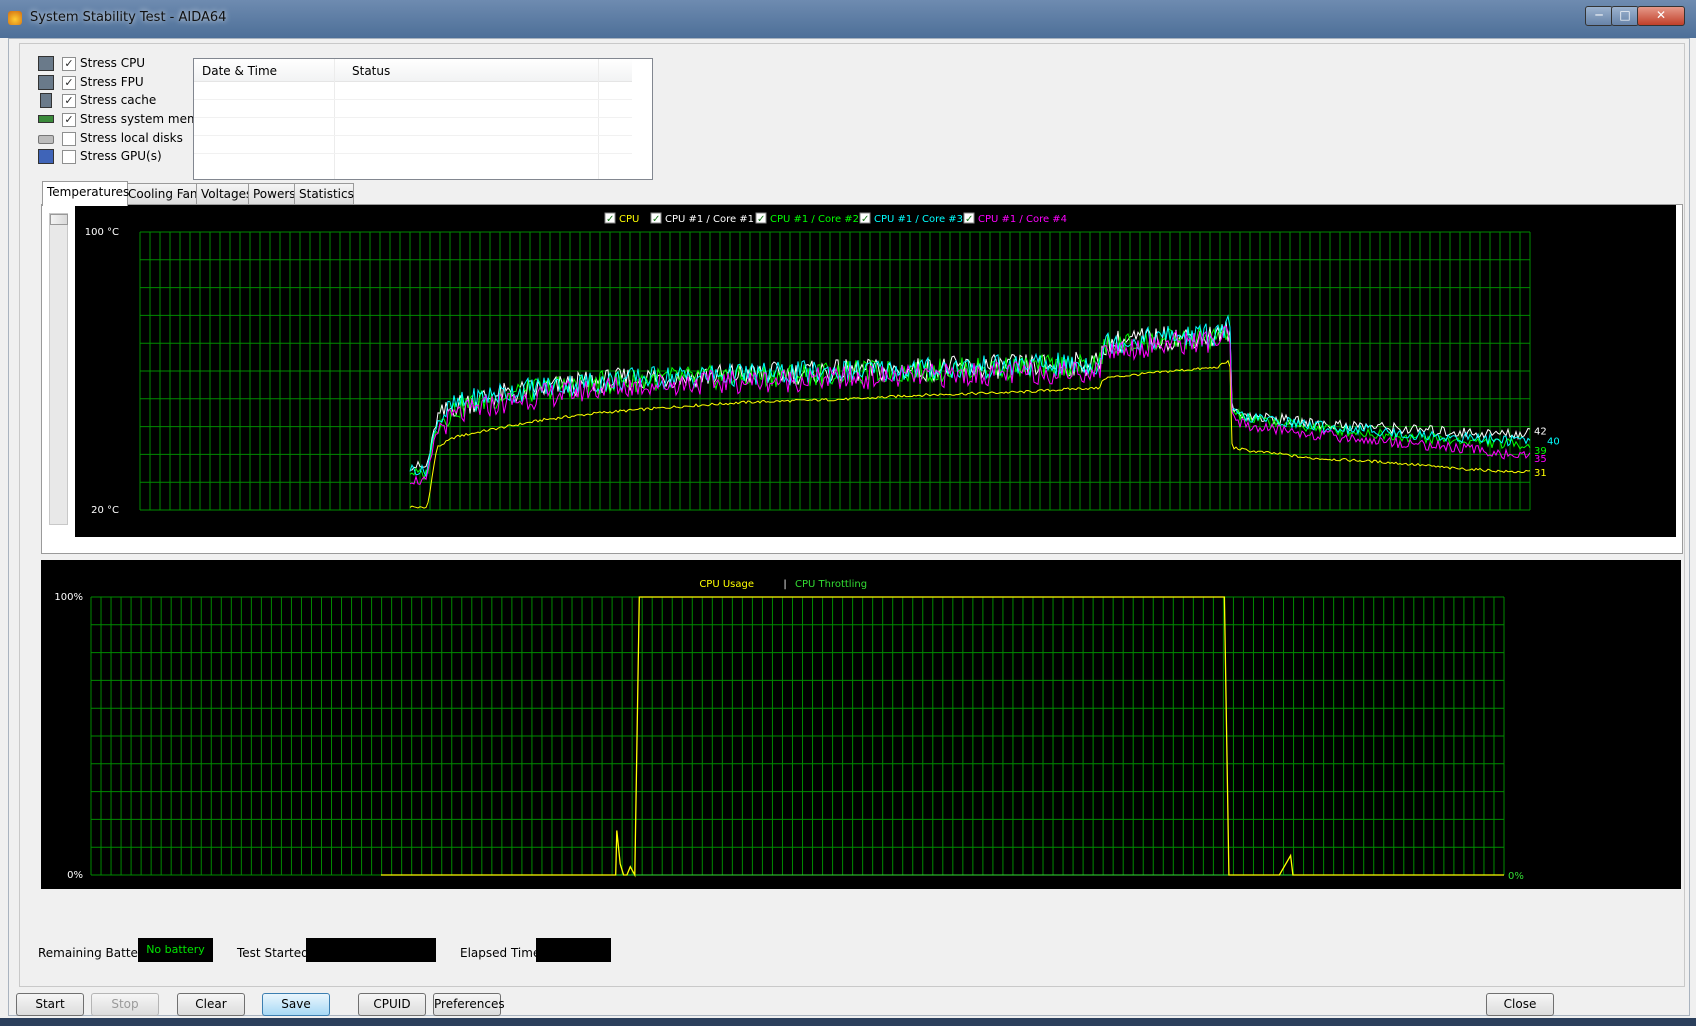  What do you see at coordinates (46, 119) in the screenshot?
I see `memory-icon` at bounding box center [46, 119].